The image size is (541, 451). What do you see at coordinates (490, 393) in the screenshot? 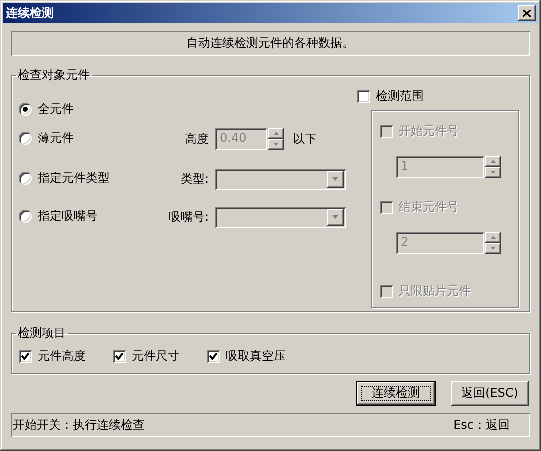
I see `dialog-button: 返回(ESC)` at bounding box center [490, 393].